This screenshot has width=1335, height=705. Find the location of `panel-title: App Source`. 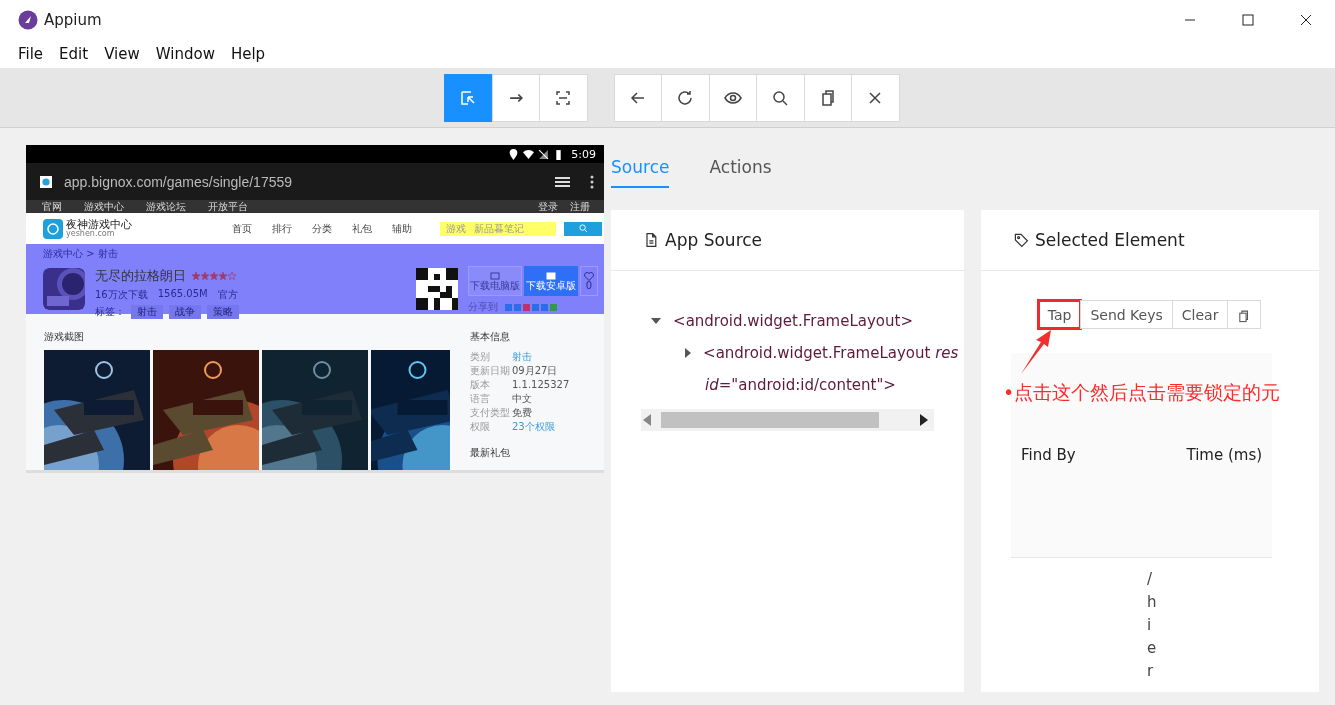

panel-title: App Source is located at coordinates (714, 240).